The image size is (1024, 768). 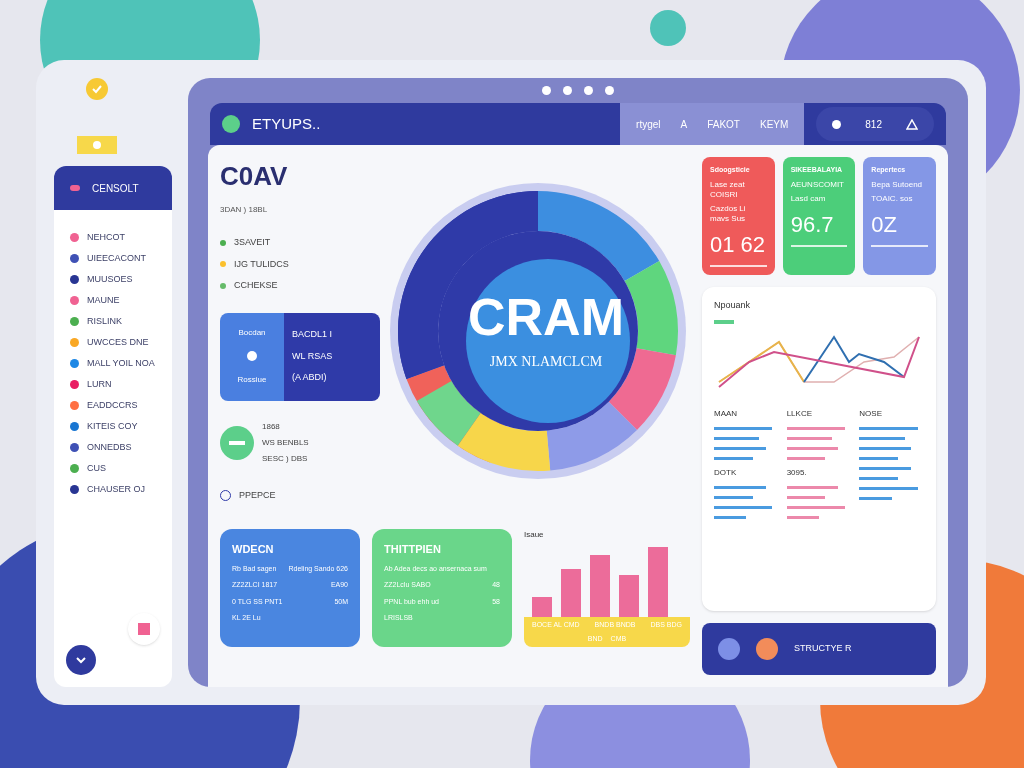 What do you see at coordinates (286, 123) in the screenshot?
I see `brand-name: ETYUPS..` at bounding box center [286, 123].